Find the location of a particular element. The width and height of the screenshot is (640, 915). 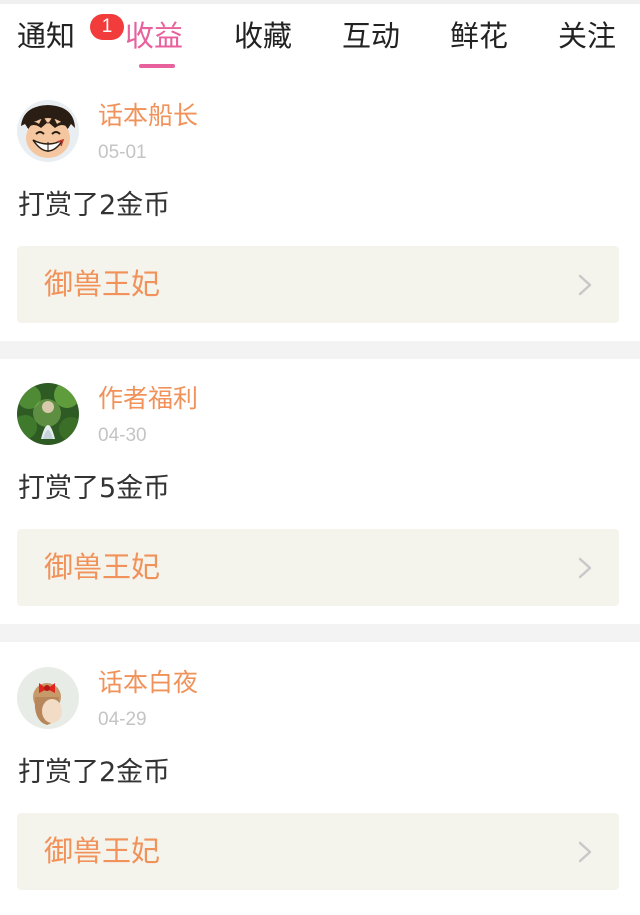

tab-following: 关注 is located at coordinates (587, 36).